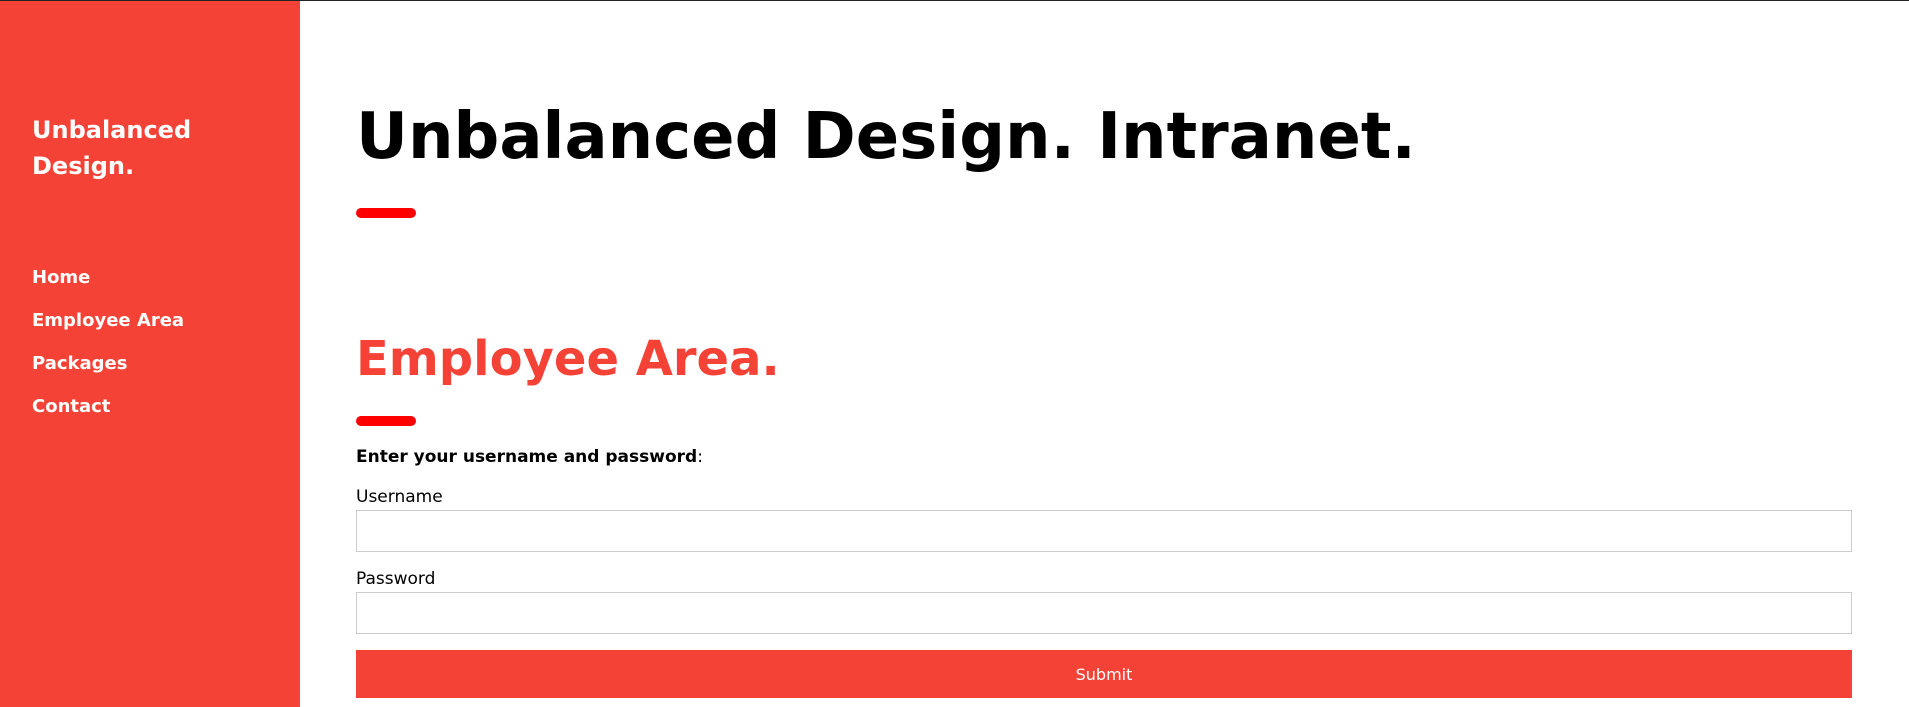  I want to click on nav-link-packages: Packages, so click(79, 363).